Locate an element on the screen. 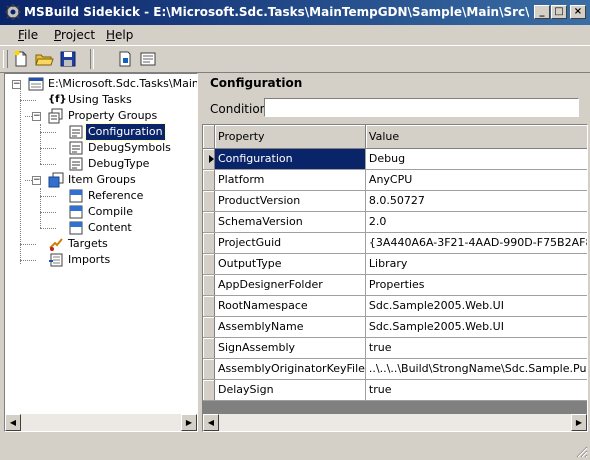 This screenshot has width=590, height=460. save-button is located at coordinates (68, 59).